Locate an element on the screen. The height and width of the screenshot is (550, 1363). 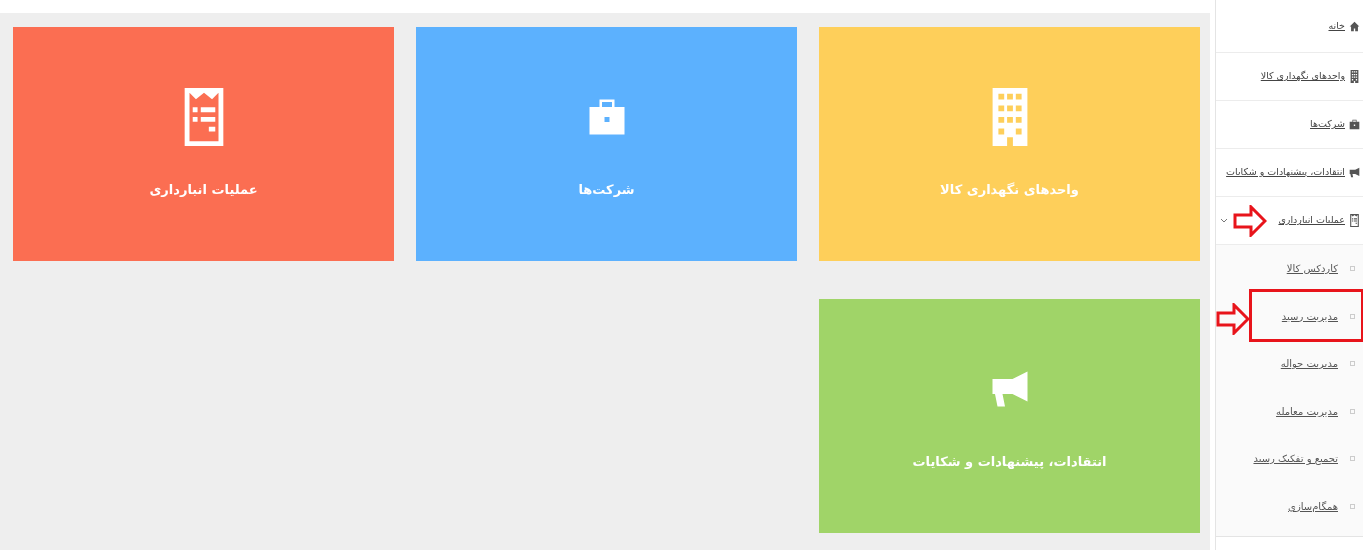
briefcase-icon is located at coordinates (1354, 124).